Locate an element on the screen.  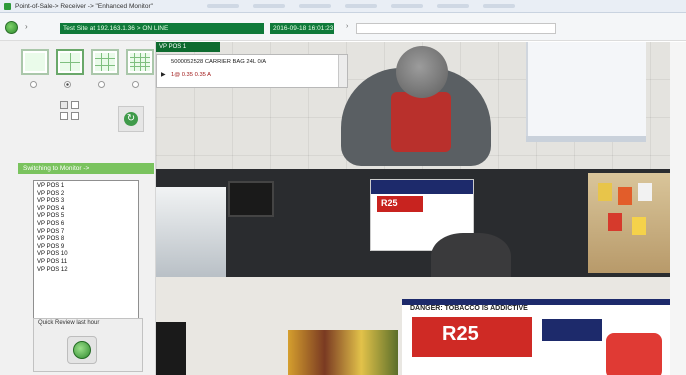
switching-to-monitor-label: Switching to Monitor -> is located at coordinates (86, 168).